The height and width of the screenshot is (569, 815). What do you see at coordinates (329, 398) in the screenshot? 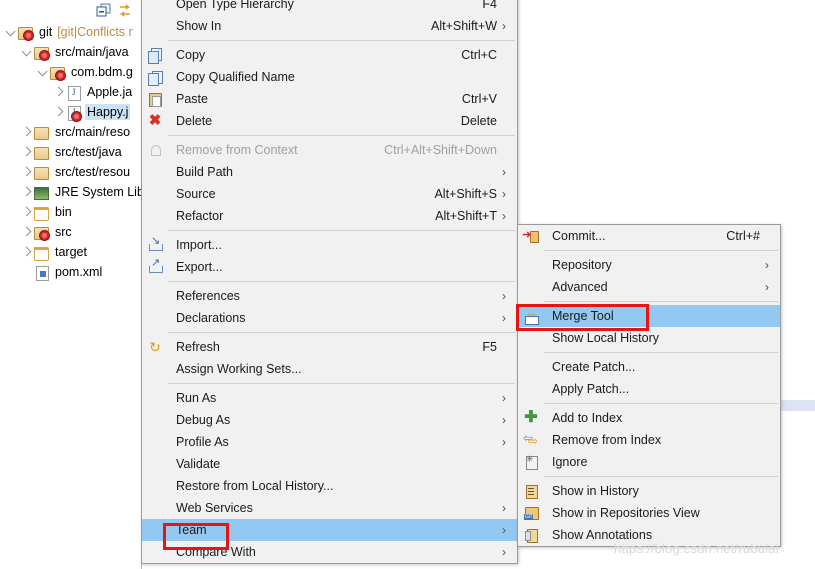
I see `menu-item-run-as: Run As ›` at bounding box center [329, 398].